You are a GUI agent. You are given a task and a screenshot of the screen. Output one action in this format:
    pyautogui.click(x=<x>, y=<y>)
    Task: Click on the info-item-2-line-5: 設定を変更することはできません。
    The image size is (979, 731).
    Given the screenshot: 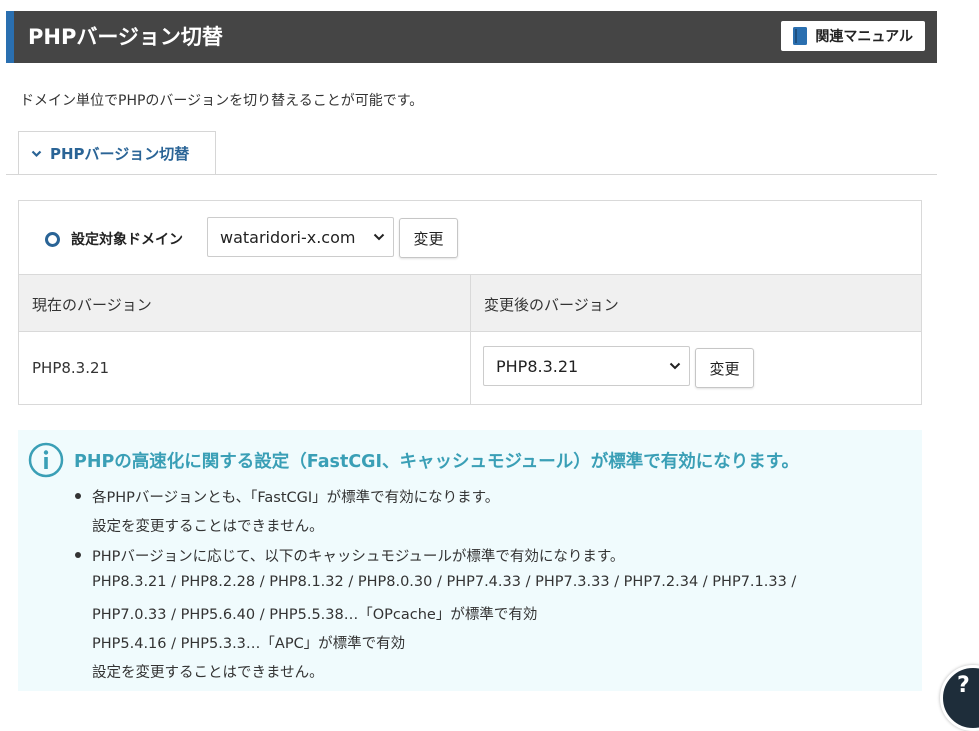 What is the action you would take?
    pyautogui.click(x=208, y=673)
    